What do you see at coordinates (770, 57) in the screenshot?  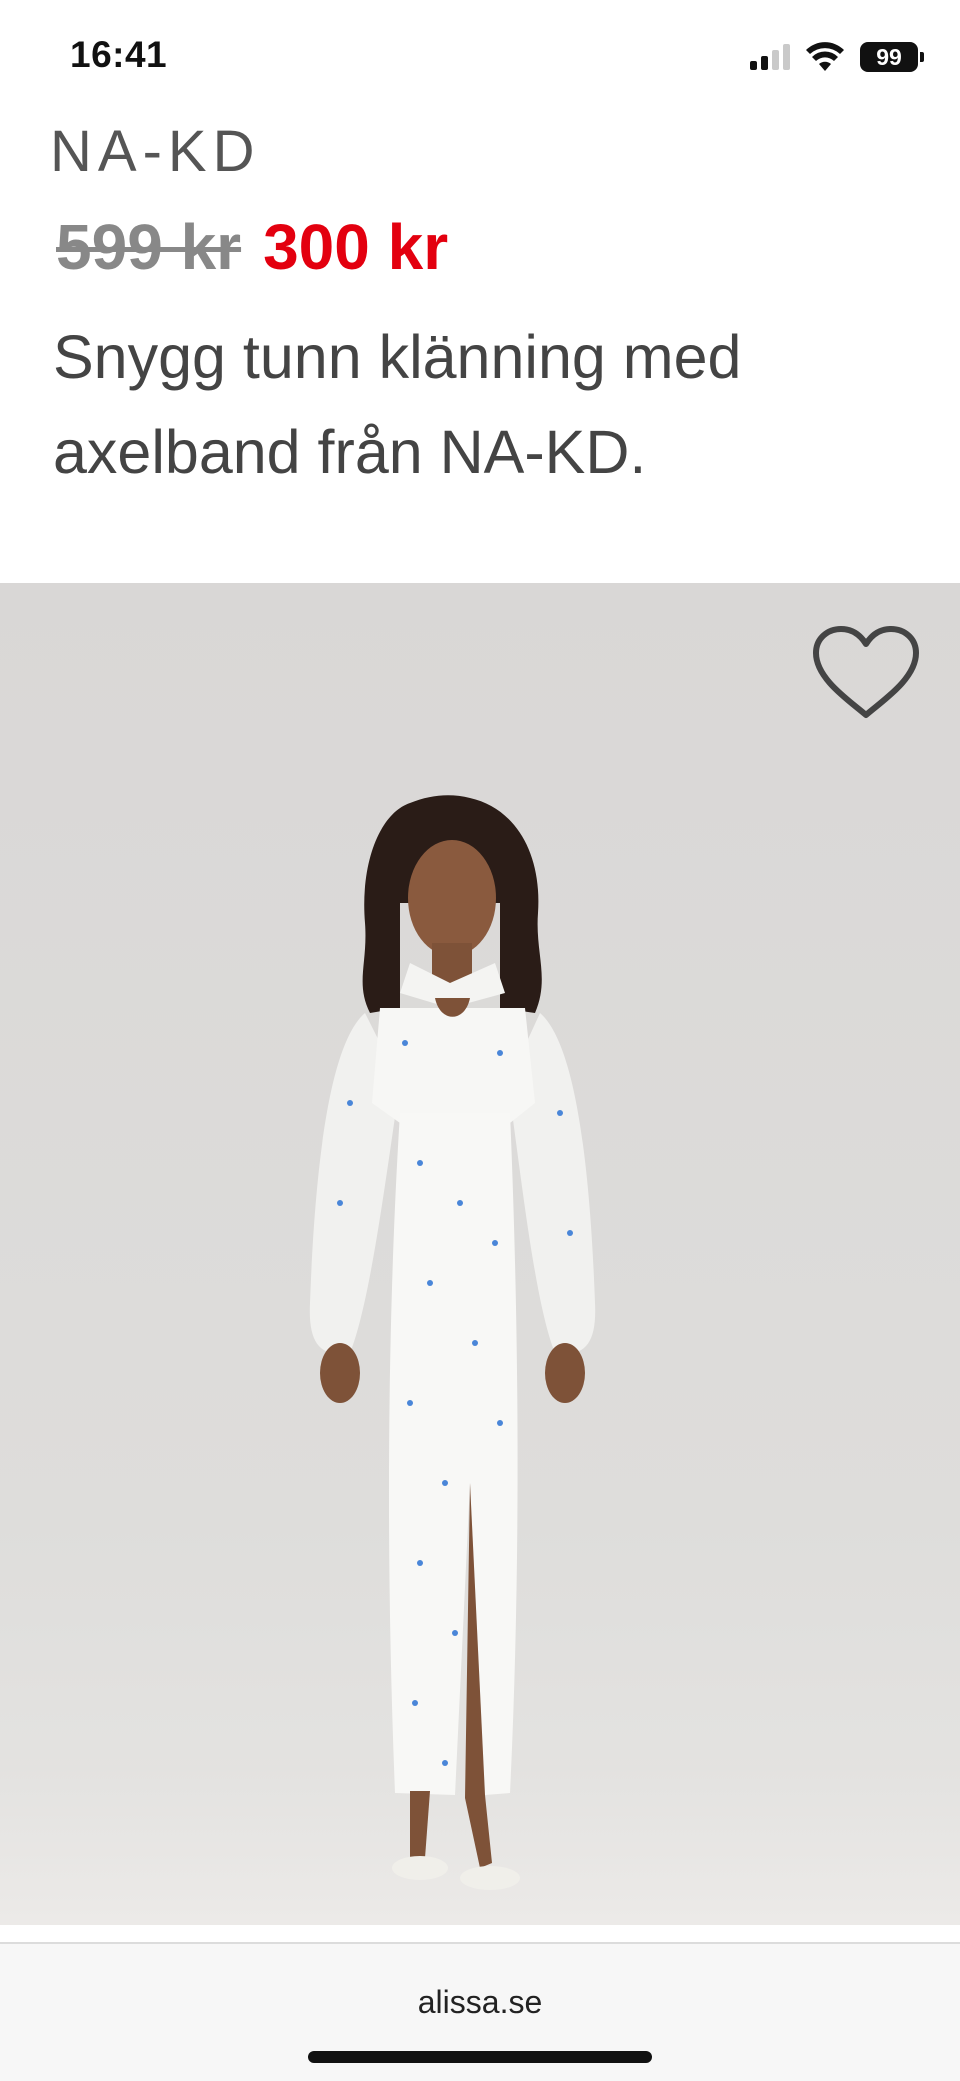 I see `cellular-signal-icon` at bounding box center [770, 57].